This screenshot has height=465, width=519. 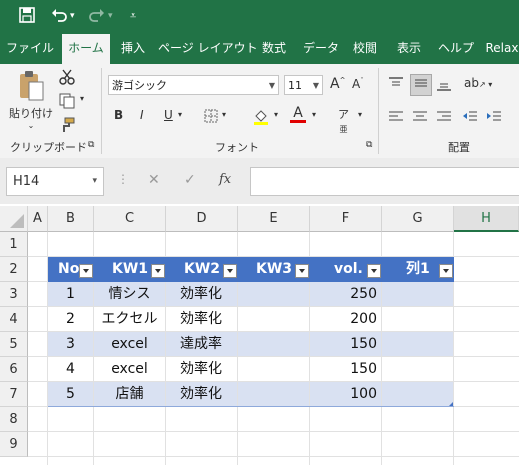 I want to click on table-header-kw1: KW1, so click(x=130, y=269).